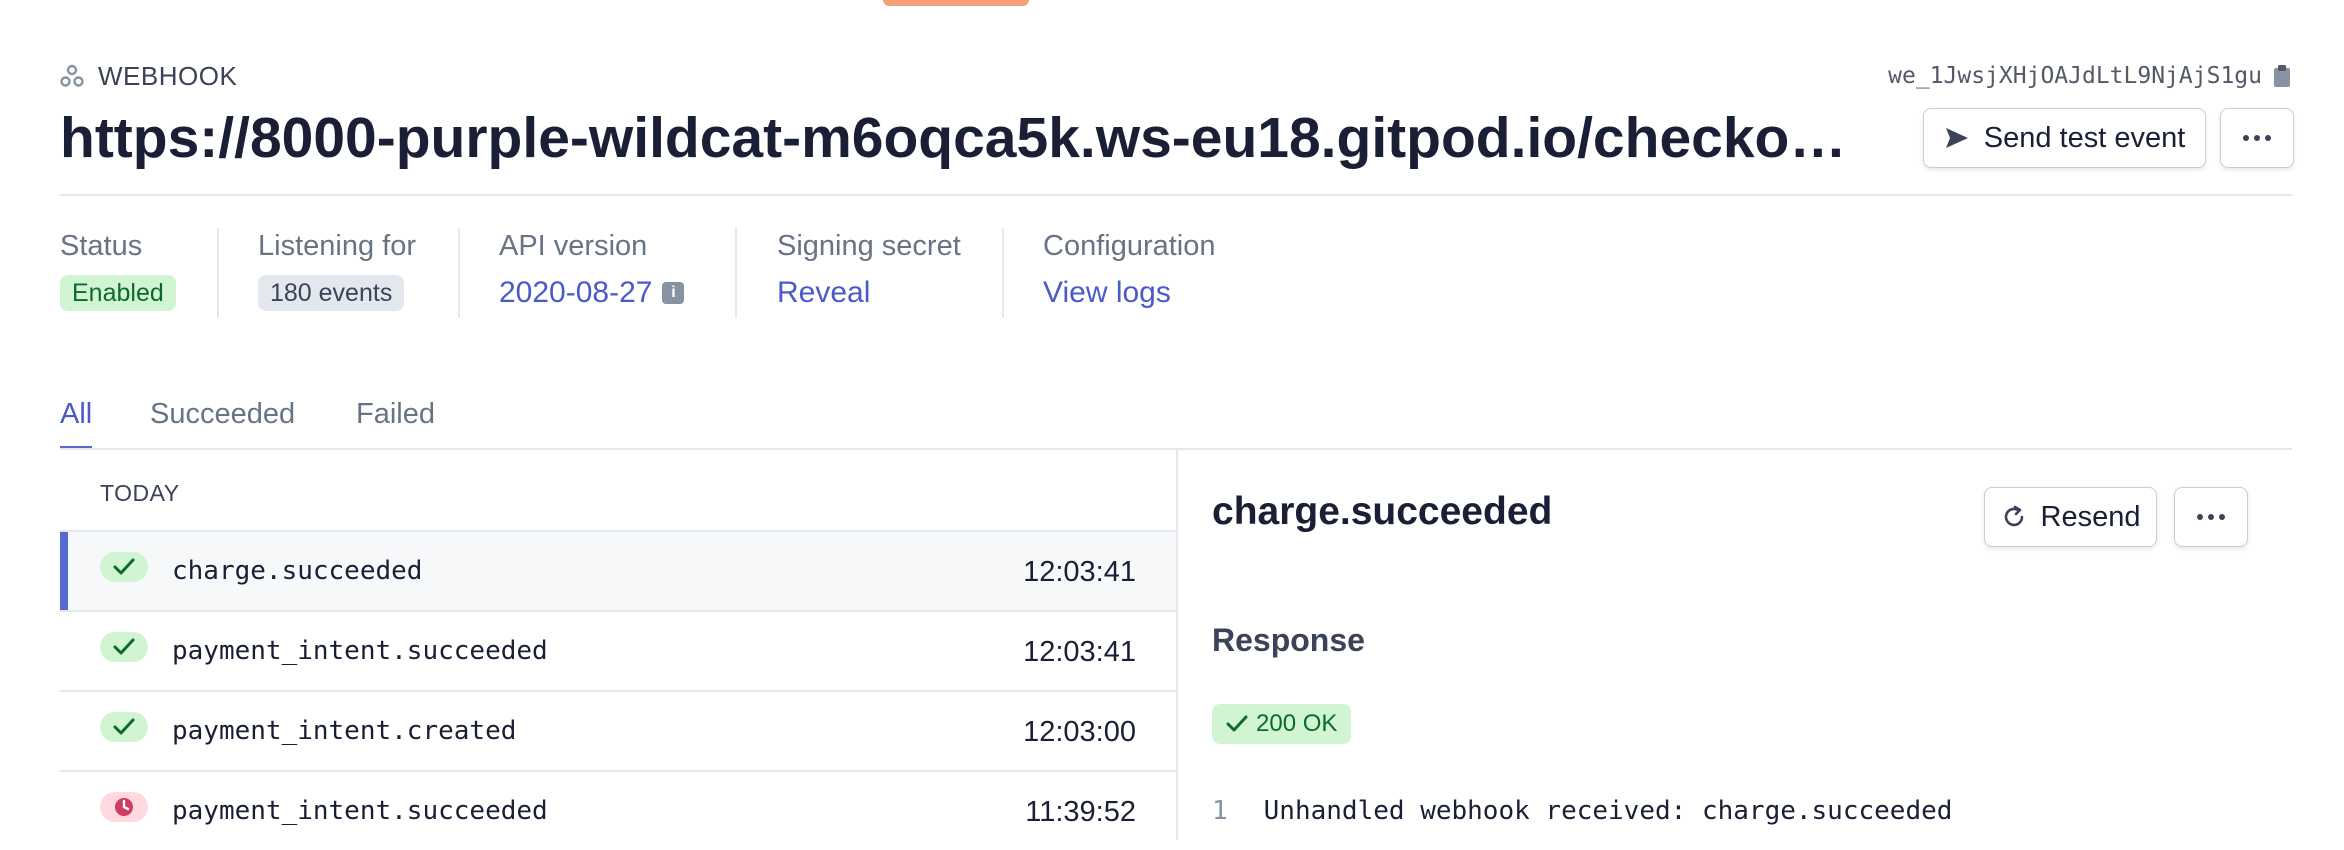 This screenshot has width=2344, height=850. I want to click on list-item: payment_intent.succeeded 12:03:41, so click(618, 650).